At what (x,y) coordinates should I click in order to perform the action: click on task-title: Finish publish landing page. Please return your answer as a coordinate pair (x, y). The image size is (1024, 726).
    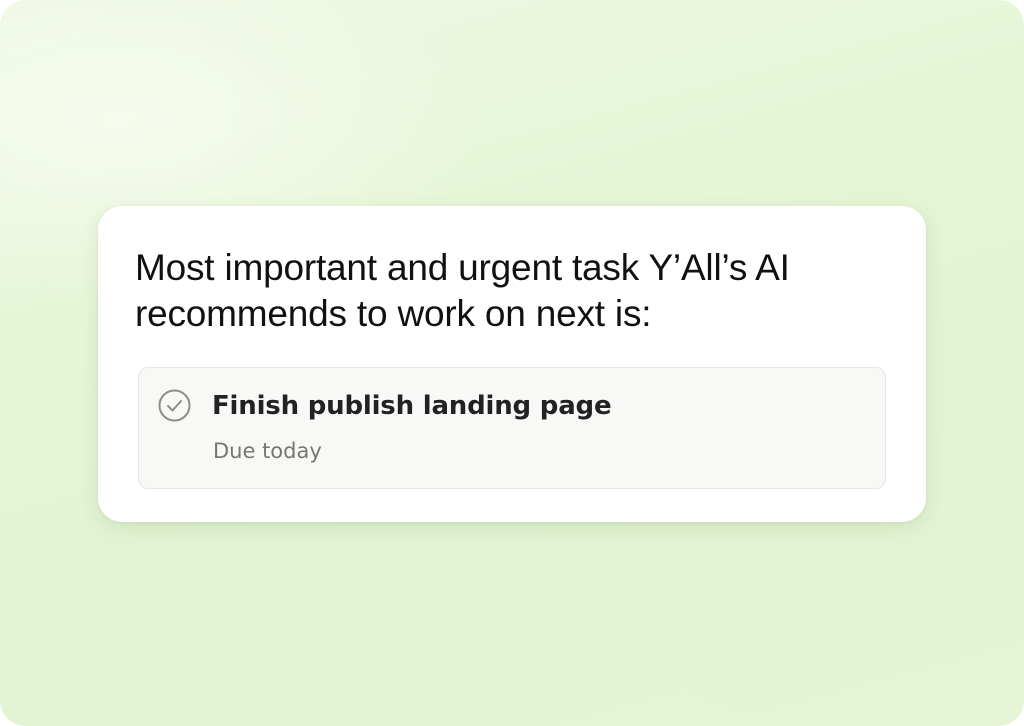
    Looking at the image, I should click on (412, 406).